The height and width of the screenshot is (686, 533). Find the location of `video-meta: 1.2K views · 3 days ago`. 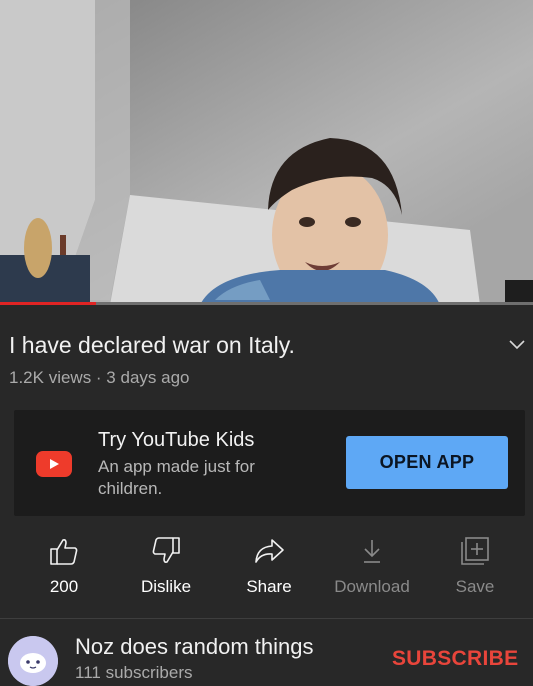

video-meta: 1.2K views · 3 days ago is located at coordinates (99, 377).